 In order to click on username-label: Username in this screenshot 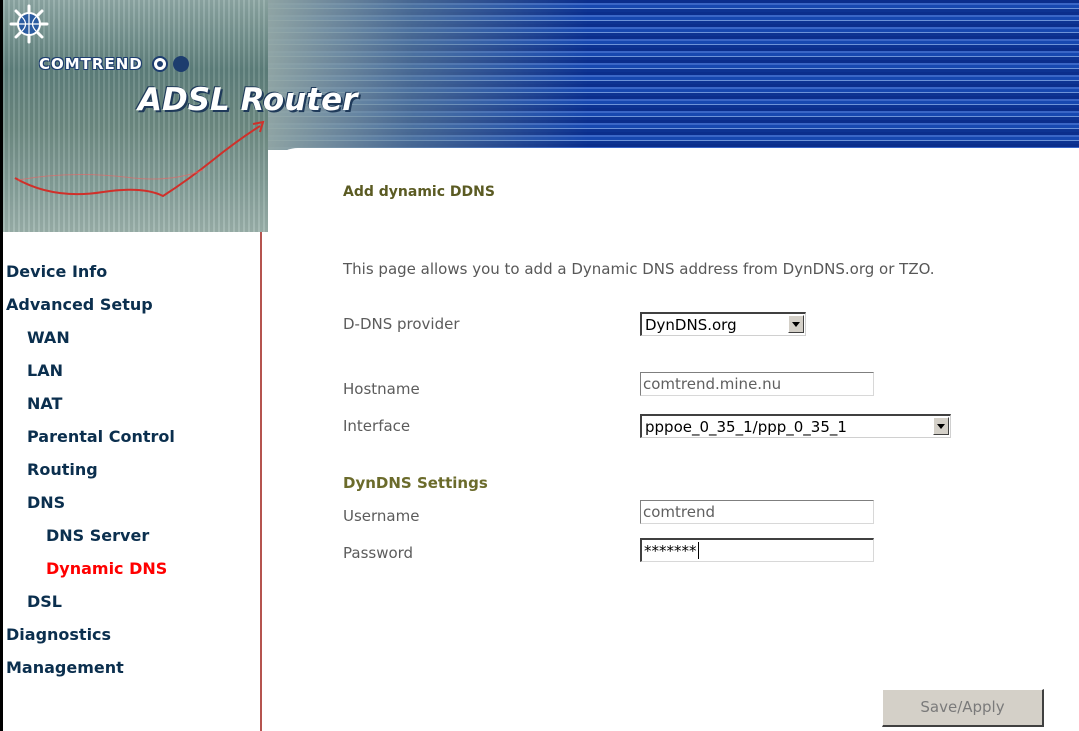, I will do `click(381, 516)`.